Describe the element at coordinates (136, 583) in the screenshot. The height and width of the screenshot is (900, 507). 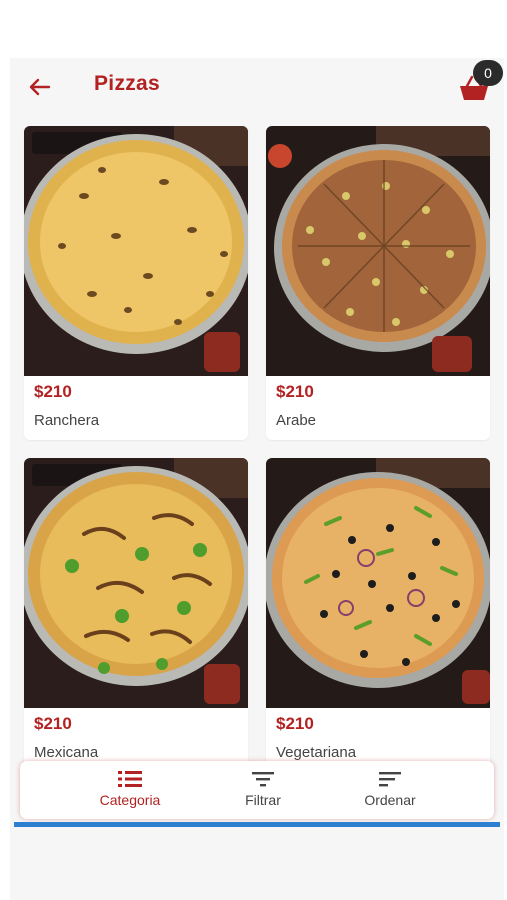
I see `product-photo-mexicana` at that location.